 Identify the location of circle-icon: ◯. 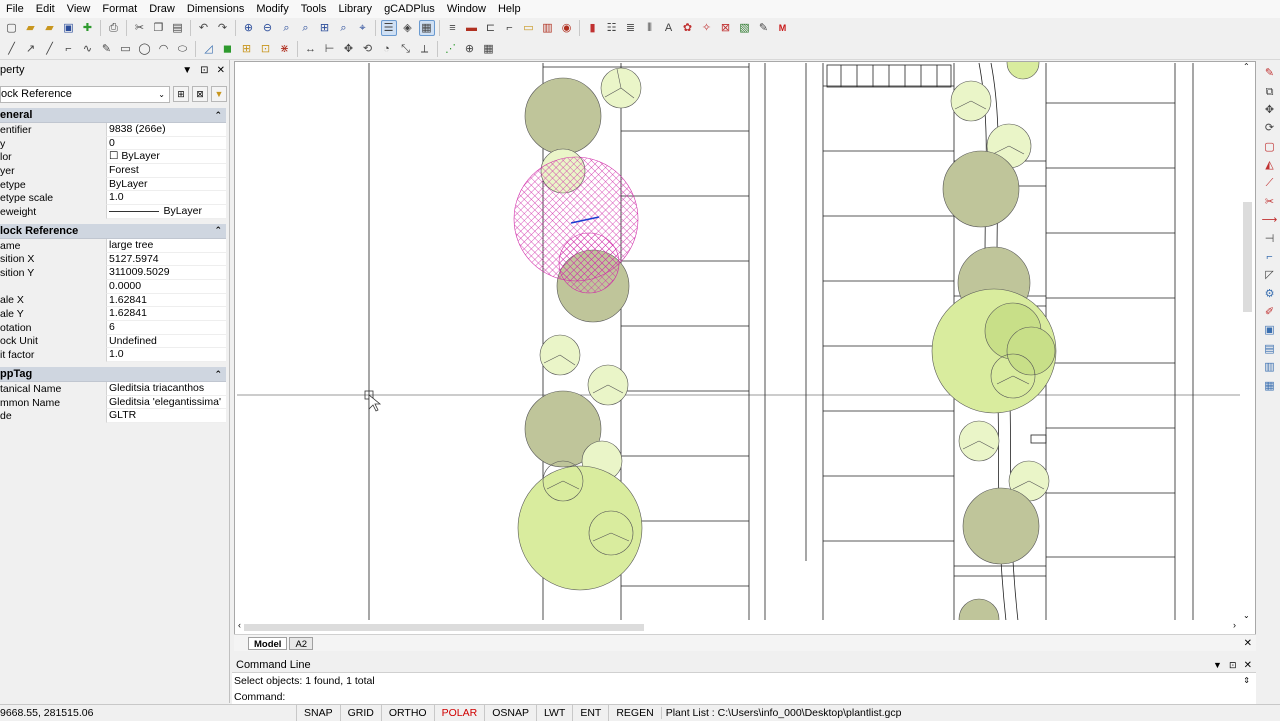
(145, 49).